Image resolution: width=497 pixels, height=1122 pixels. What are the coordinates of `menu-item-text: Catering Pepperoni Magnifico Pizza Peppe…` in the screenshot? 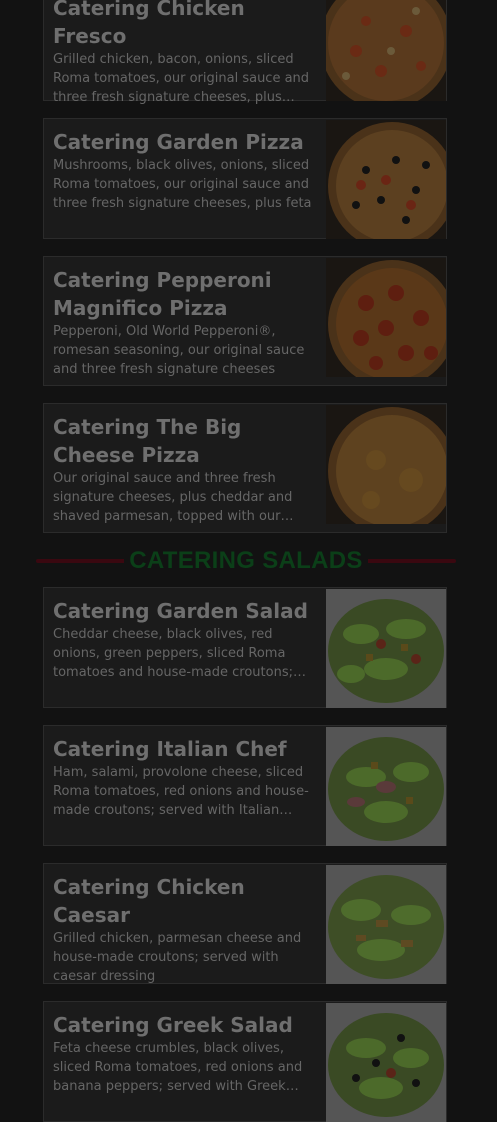 It's located at (186, 322).